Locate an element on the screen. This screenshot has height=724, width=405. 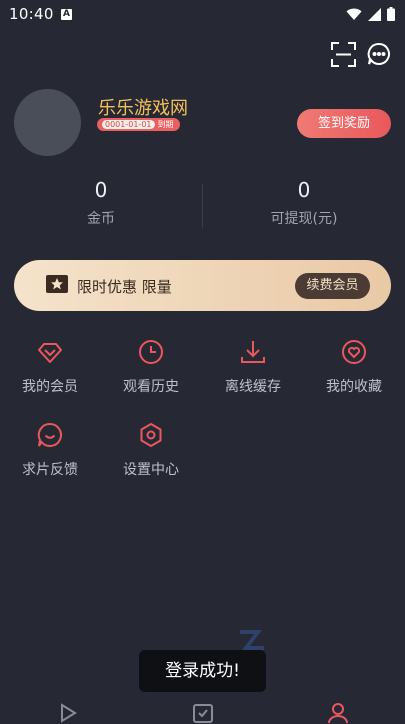
withdraw-value: 0 is located at coordinates (304, 190).